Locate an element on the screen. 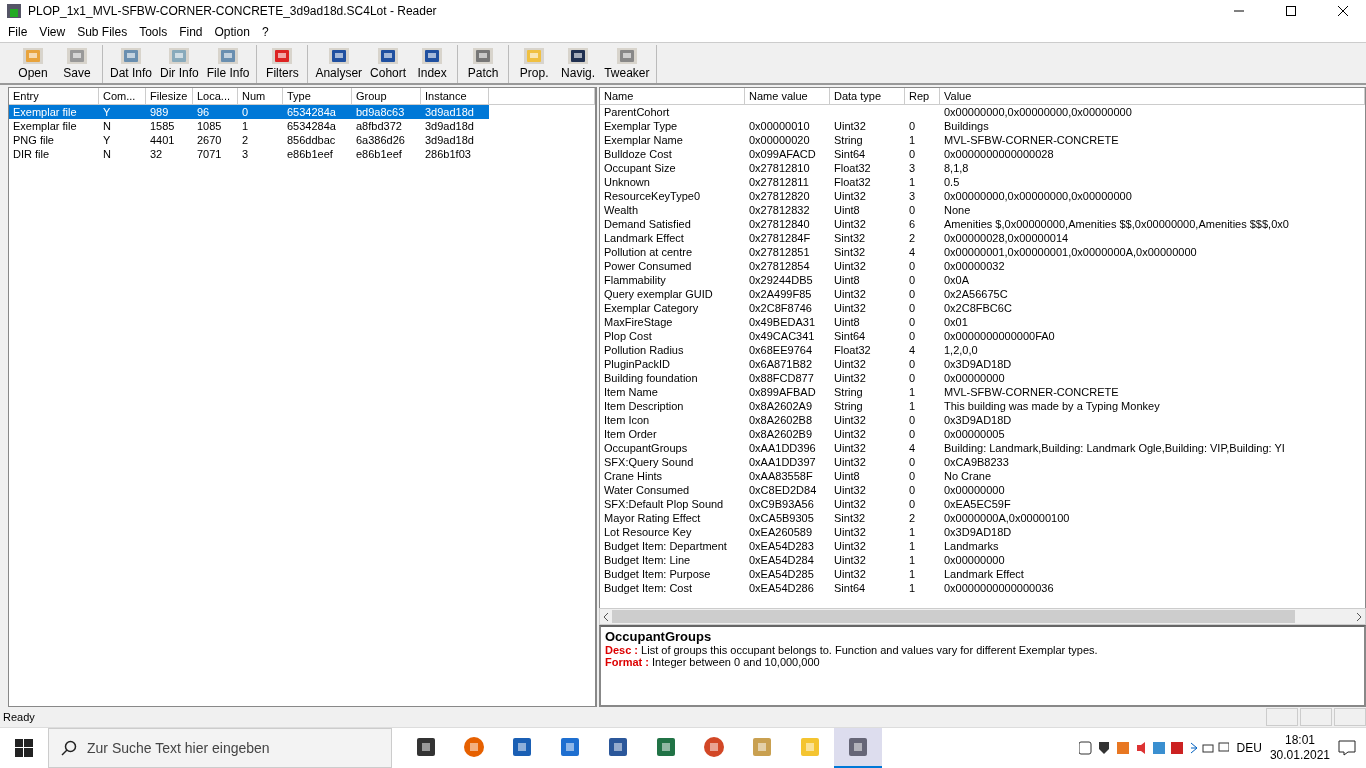 The height and width of the screenshot is (768, 1366). column-header: Filesize is located at coordinates (169, 96).